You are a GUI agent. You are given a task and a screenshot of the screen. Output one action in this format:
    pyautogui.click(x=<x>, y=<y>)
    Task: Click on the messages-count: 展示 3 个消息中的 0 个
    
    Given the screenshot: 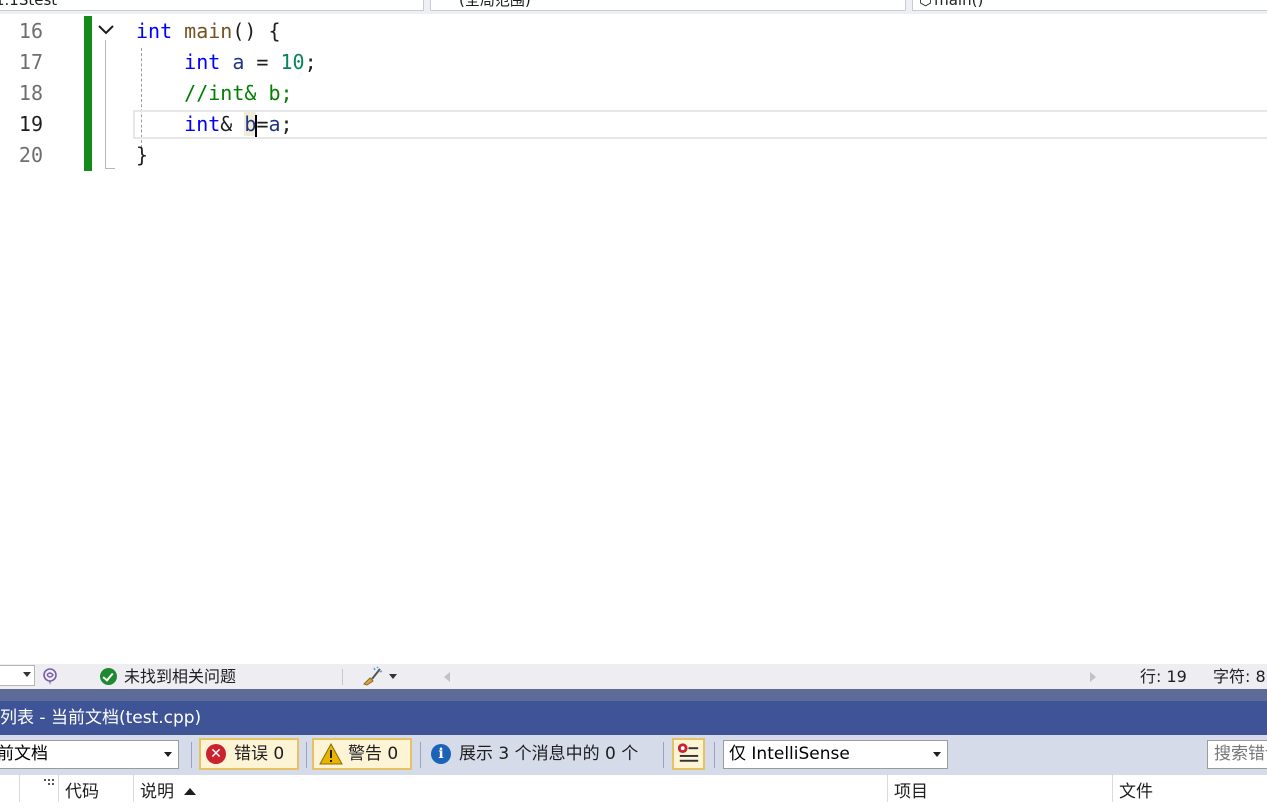 What is the action you would take?
    pyautogui.click(x=549, y=754)
    